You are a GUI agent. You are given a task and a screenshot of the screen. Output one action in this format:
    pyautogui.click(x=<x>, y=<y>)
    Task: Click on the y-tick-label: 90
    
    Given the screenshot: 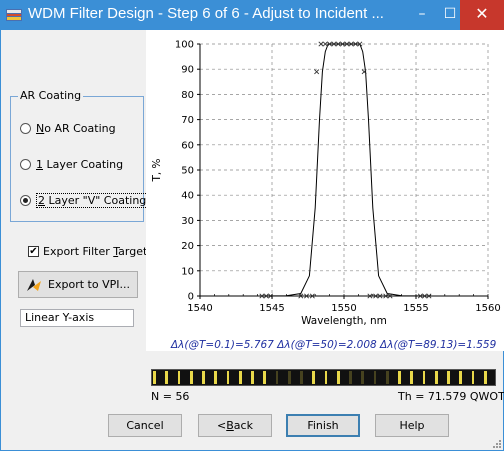 What is the action you would take?
    pyautogui.click(x=187, y=70)
    